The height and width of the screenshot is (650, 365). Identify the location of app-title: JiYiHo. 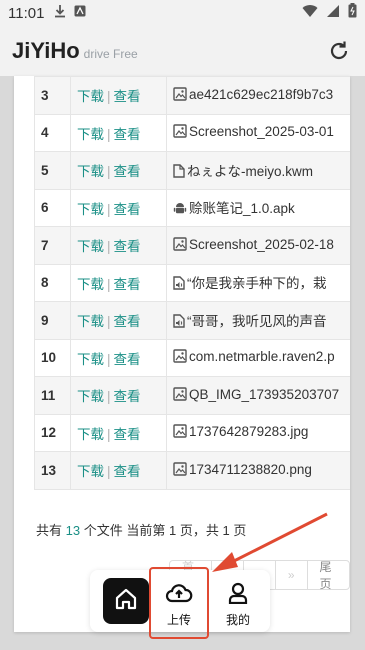
(46, 50).